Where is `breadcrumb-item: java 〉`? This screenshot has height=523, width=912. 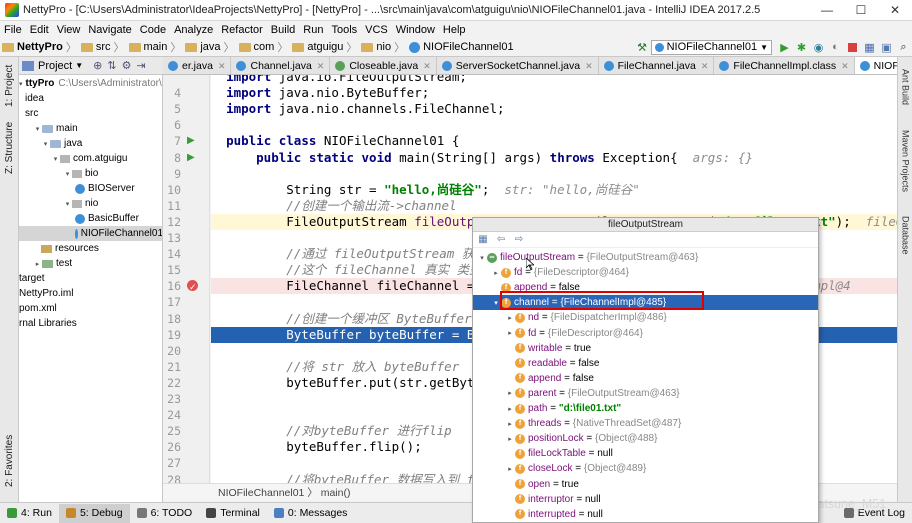 breadcrumb-item: java 〉 is located at coordinates (209, 47).